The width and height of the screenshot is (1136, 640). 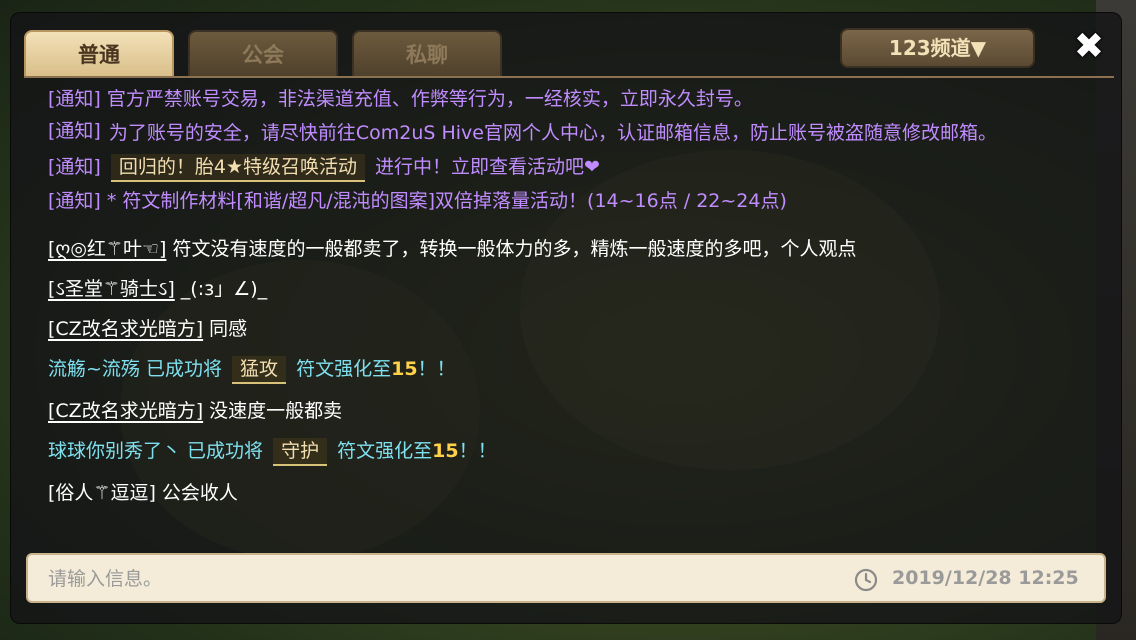 What do you see at coordinates (135, 369) in the screenshot?
I see `system-prefix: 流觞~流殇 已成功将` at bounding box center [135, 369].